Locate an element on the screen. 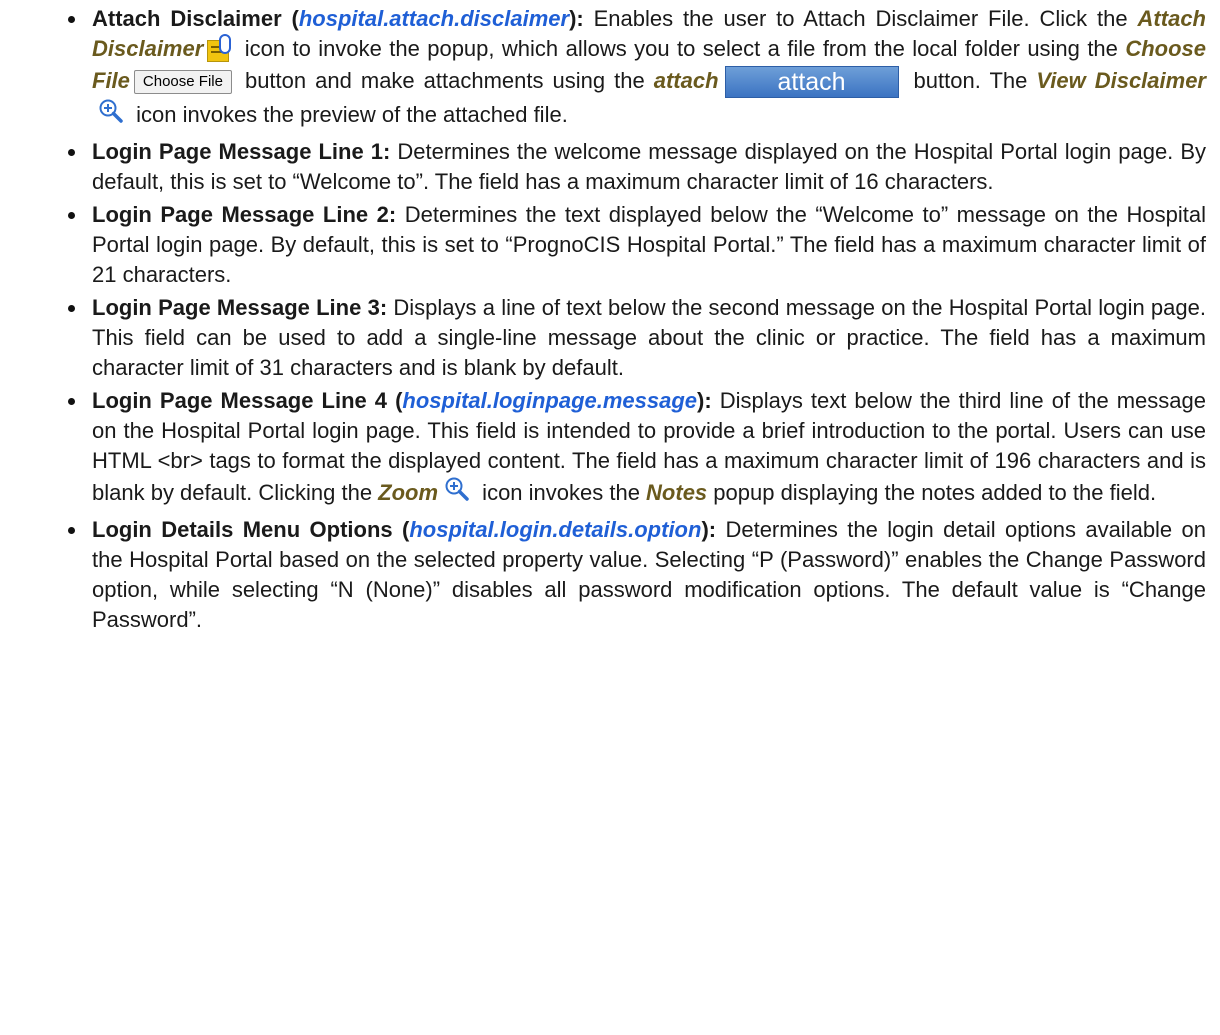 The width and height of the screenshot is (1220, 1035). ui-term-notes: Notes is located at coordinates (677, 493).